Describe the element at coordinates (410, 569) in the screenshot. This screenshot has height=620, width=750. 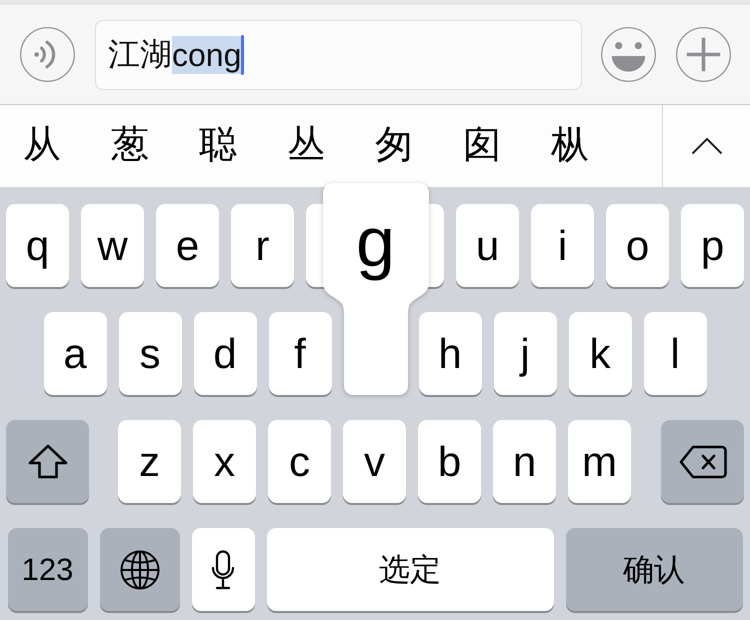
I see `space-key: 选定` at that location.